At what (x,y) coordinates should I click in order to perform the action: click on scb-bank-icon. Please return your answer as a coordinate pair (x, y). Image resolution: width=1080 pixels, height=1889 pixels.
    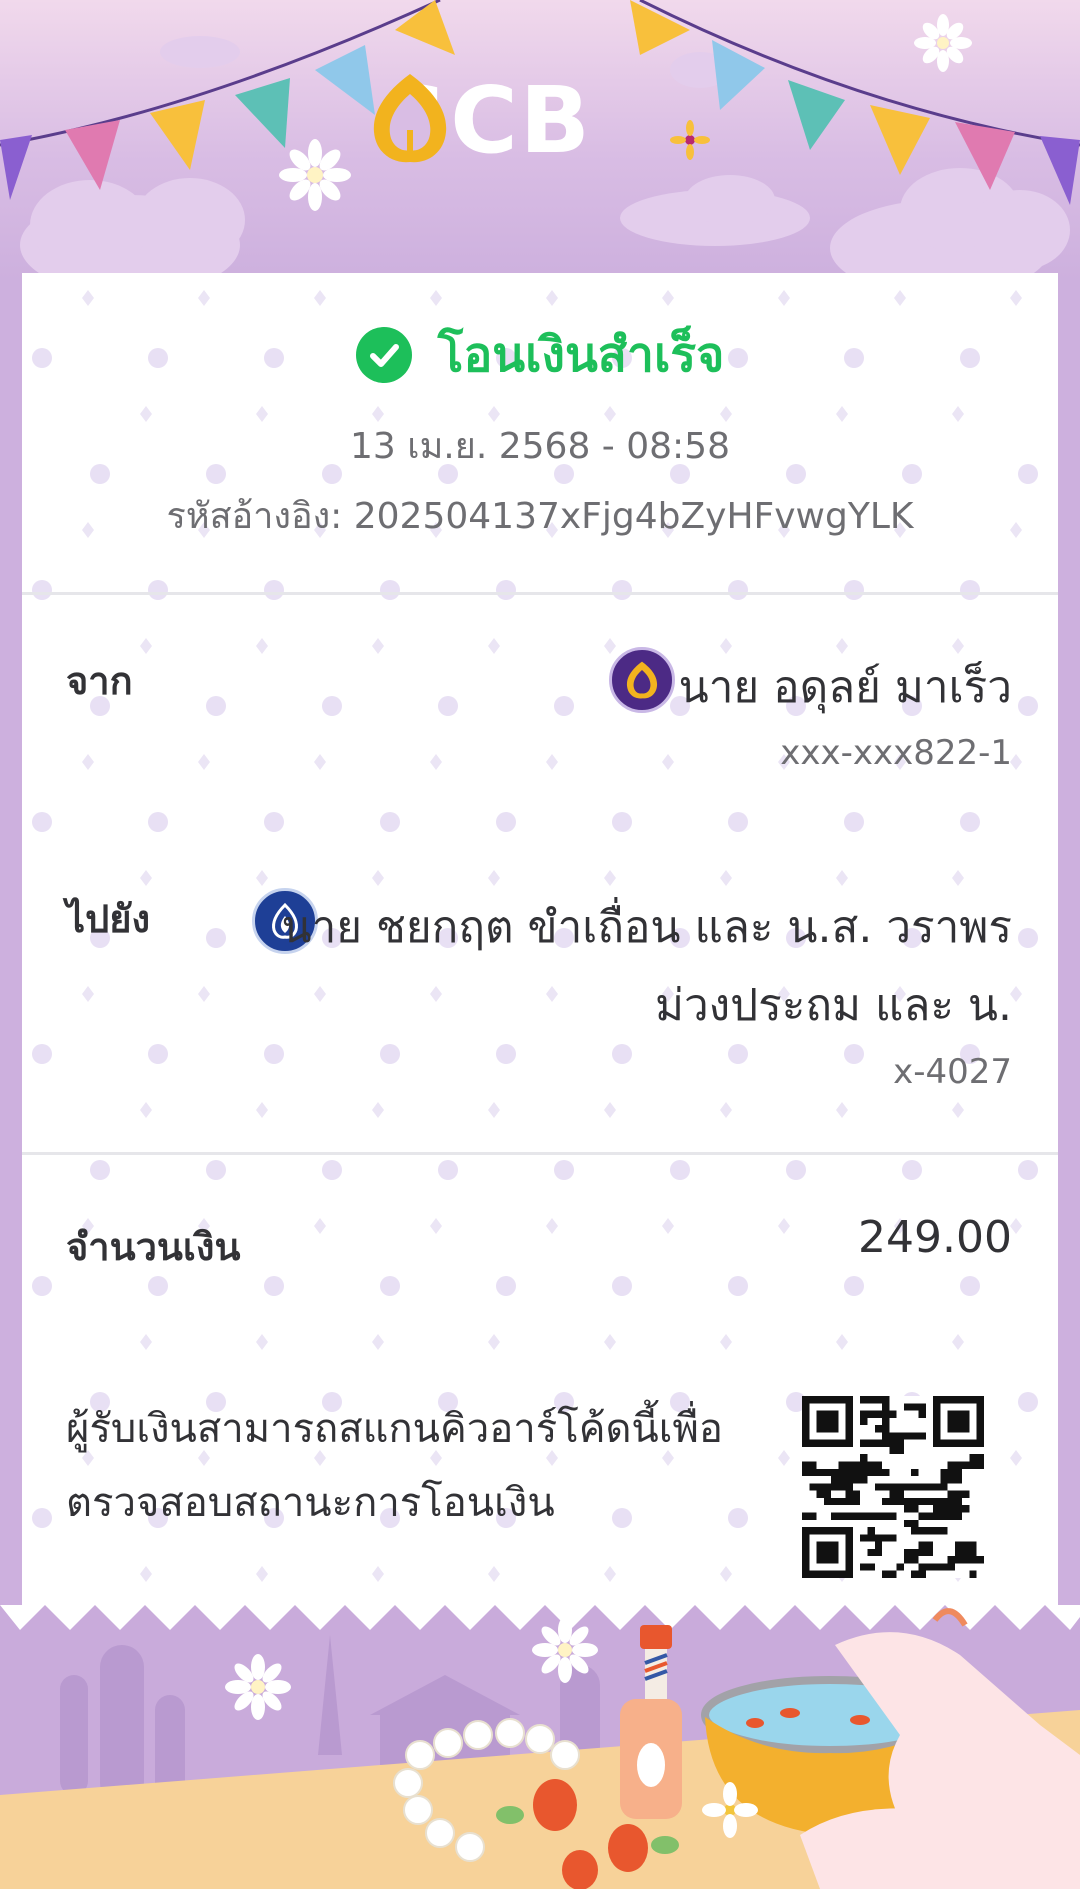
    Looking at the image, I should click on (642, 680).